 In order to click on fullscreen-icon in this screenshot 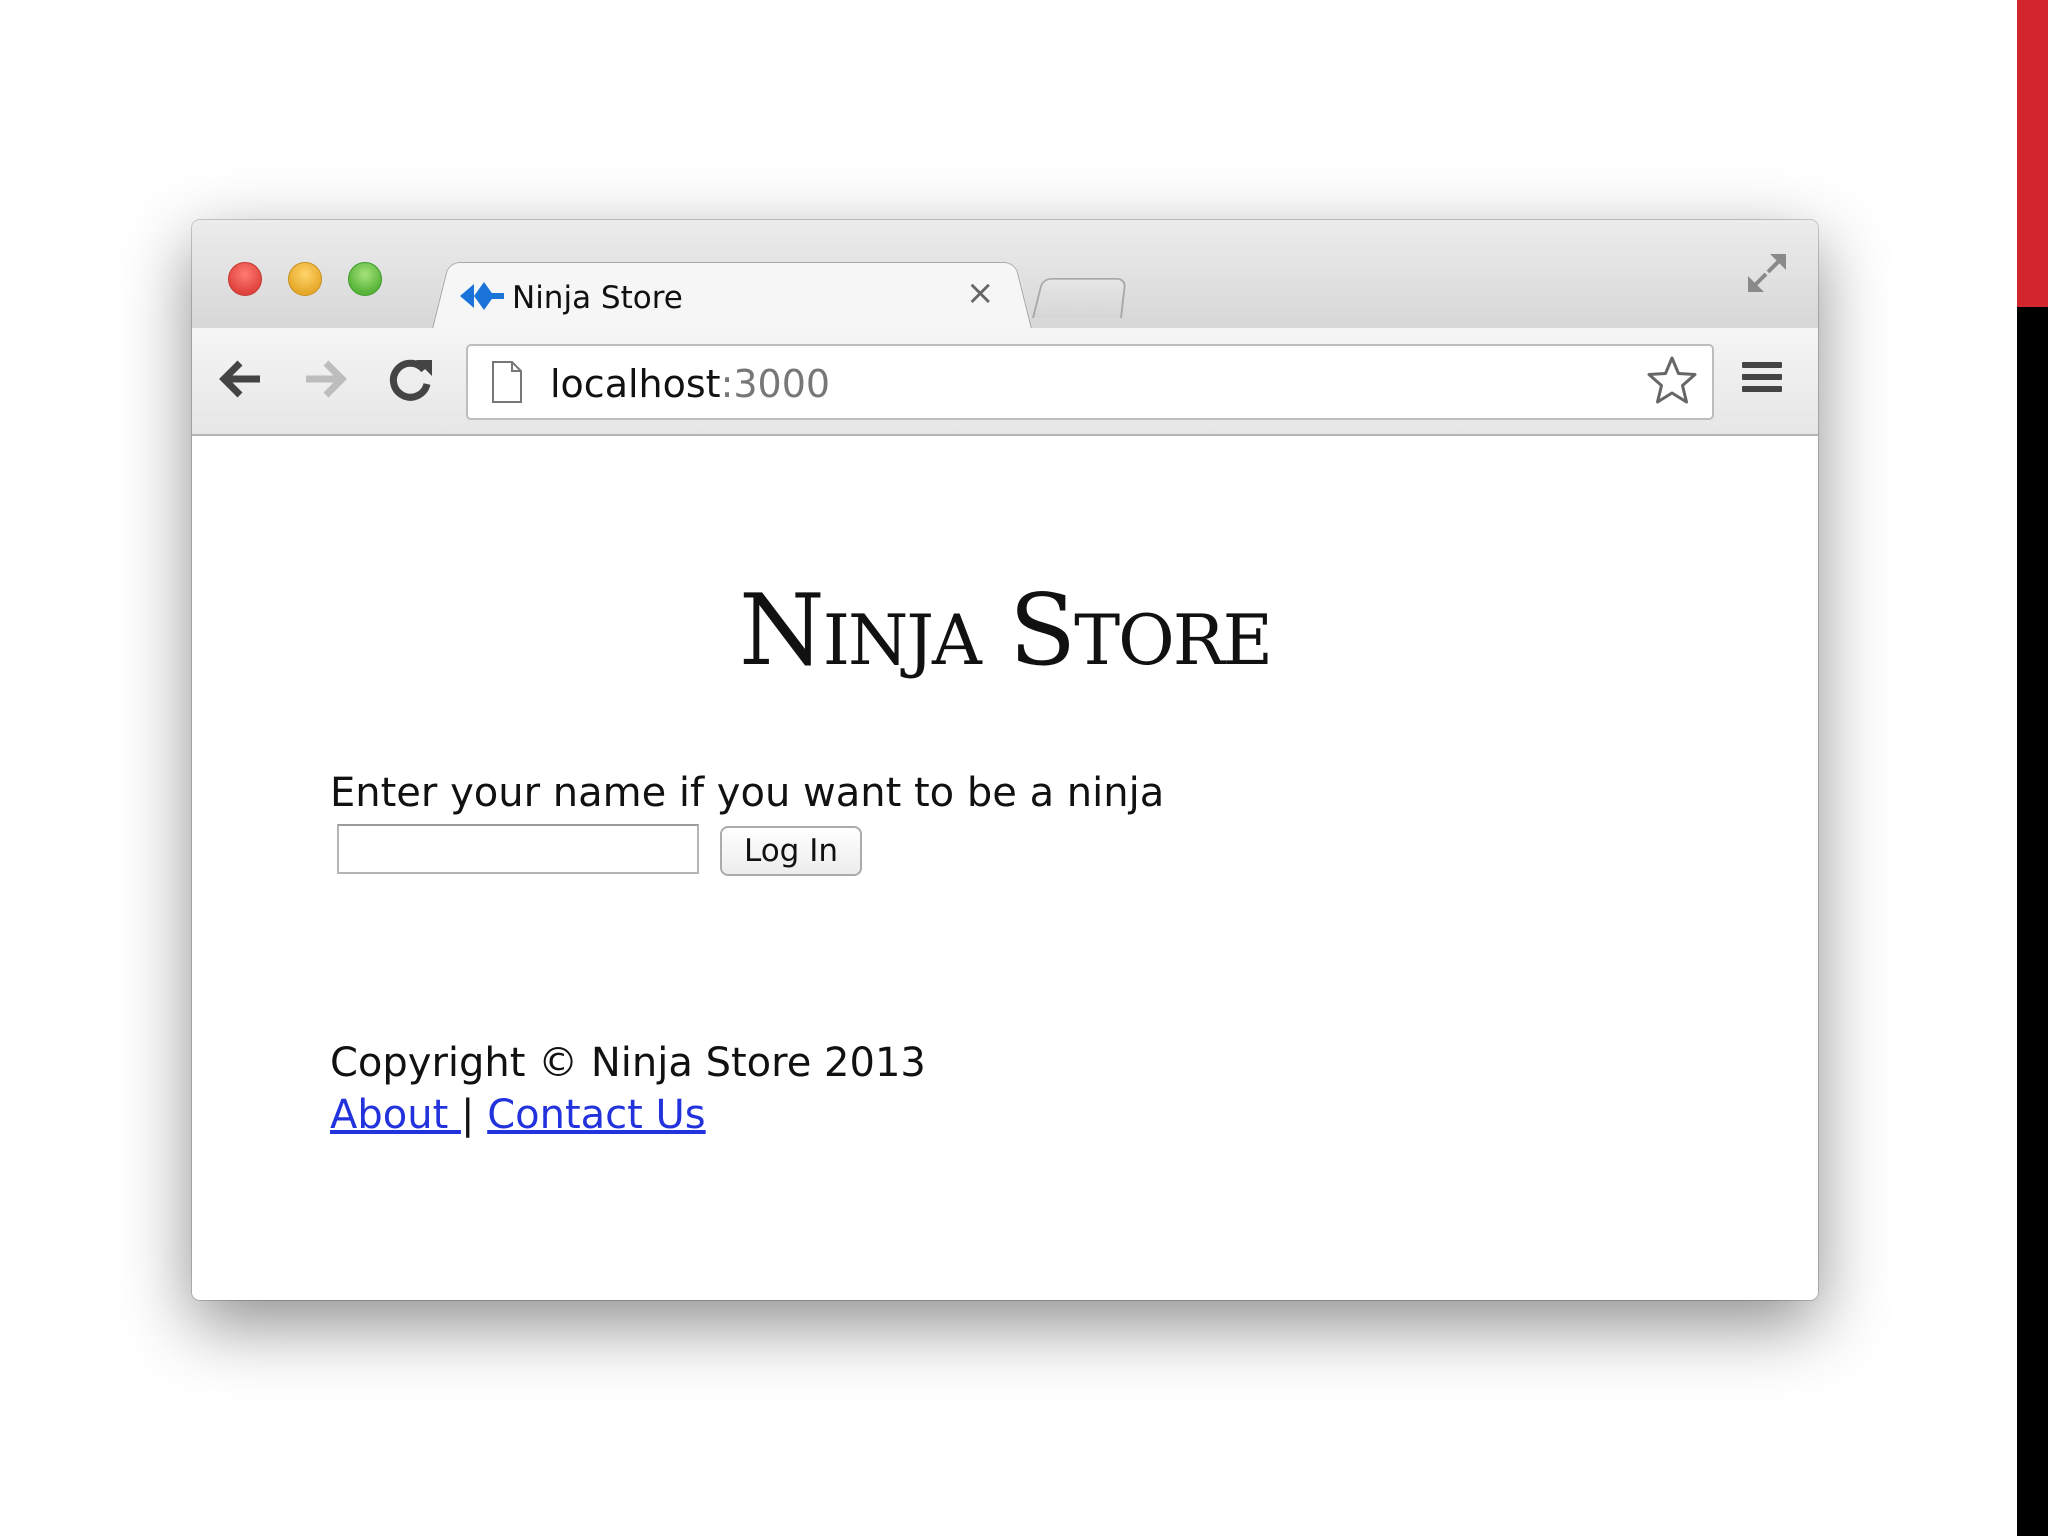, I will do `click(1767, 273)`.